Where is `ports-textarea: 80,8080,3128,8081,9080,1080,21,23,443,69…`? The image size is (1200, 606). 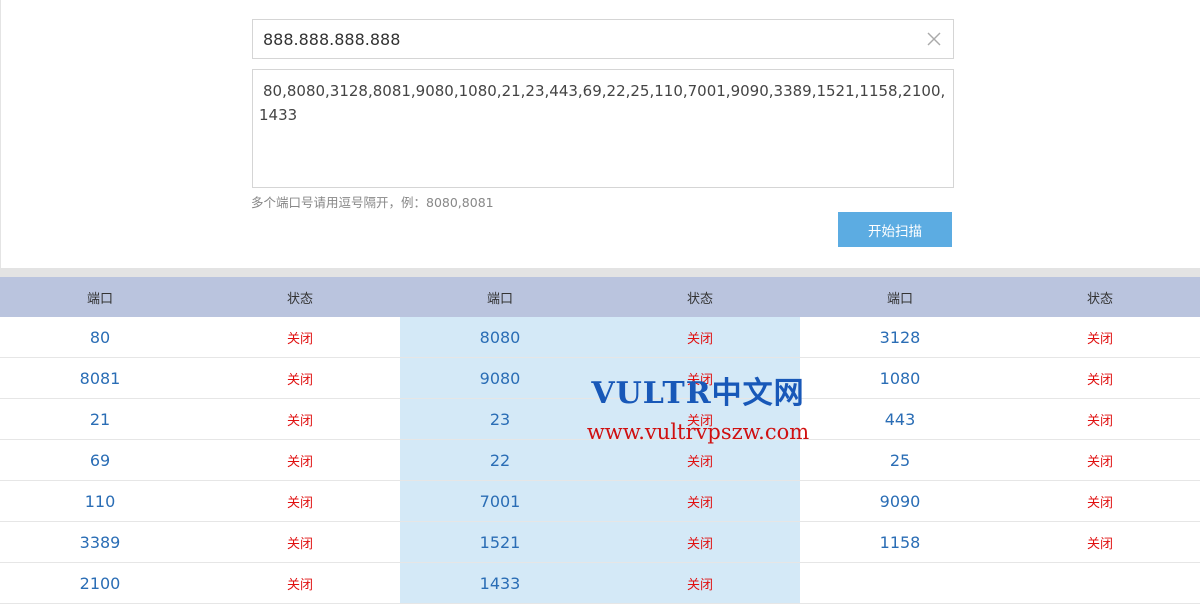
ports-textarea: 80,8080,3128,8081,9080,1080,21,23,443,69… is located at coordinates (603, 128).